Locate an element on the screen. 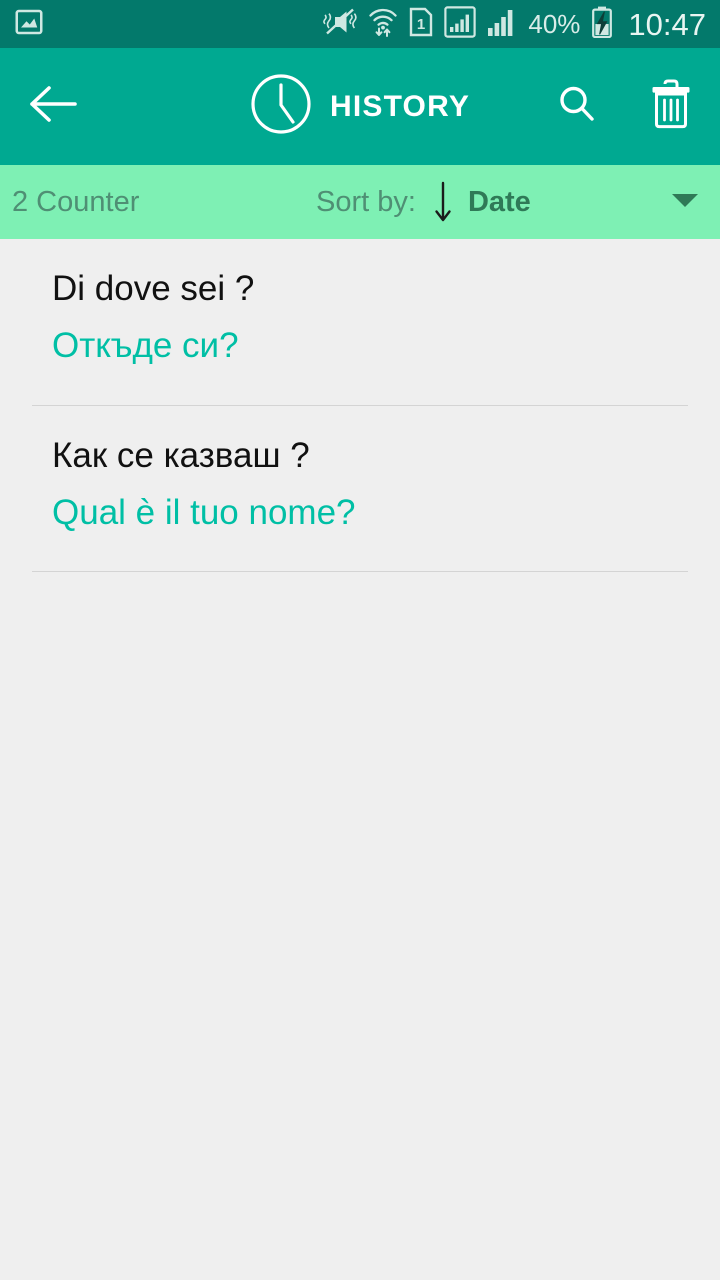 Image resolution: width=720 pixels, height=1280 pixels. search-icon is located at coordinates (577, 106).